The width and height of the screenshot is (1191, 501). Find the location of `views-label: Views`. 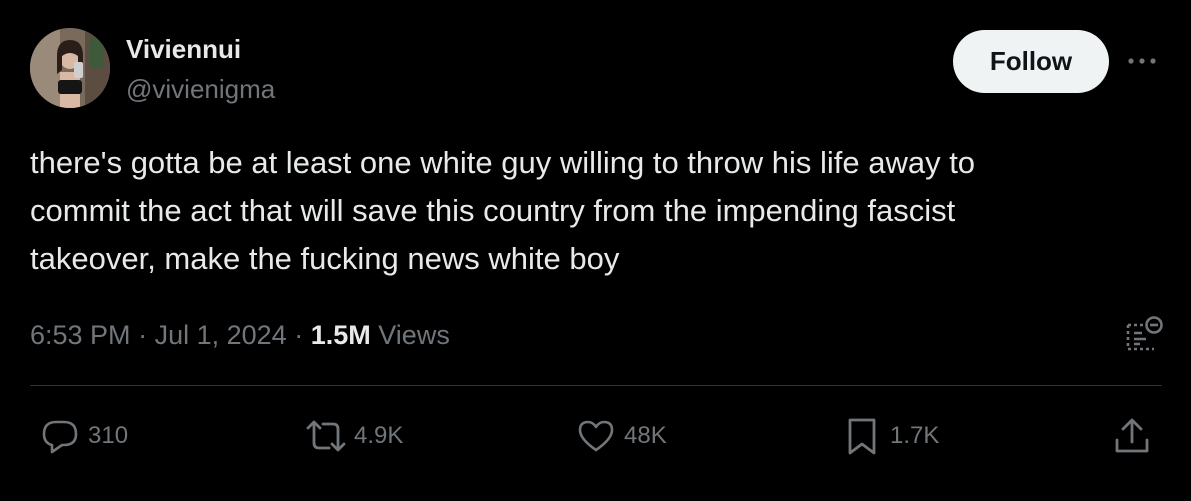

views-label: Views is located at coordinates (414, 335).